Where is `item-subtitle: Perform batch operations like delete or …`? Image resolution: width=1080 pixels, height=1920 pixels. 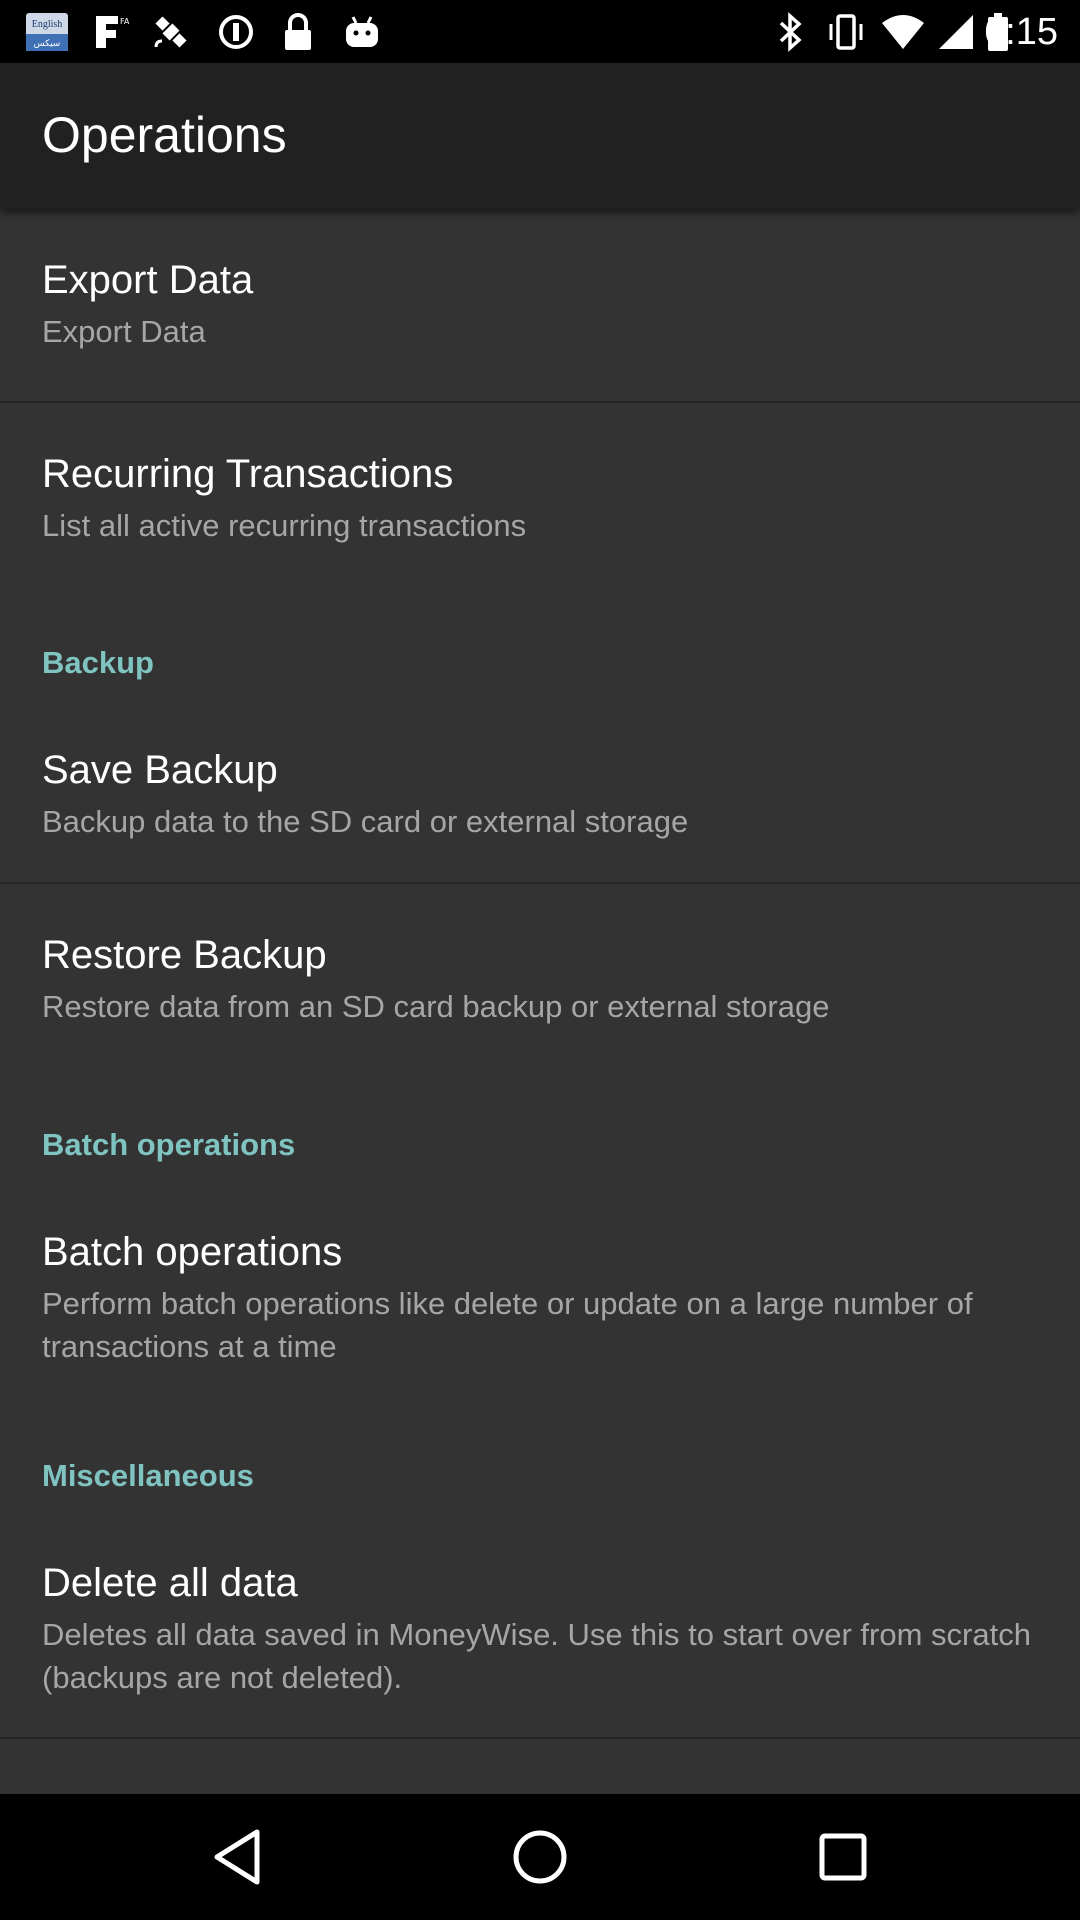 item-subtitle: Perform batch operations like delete or … is located at coordinates (507, 1325).